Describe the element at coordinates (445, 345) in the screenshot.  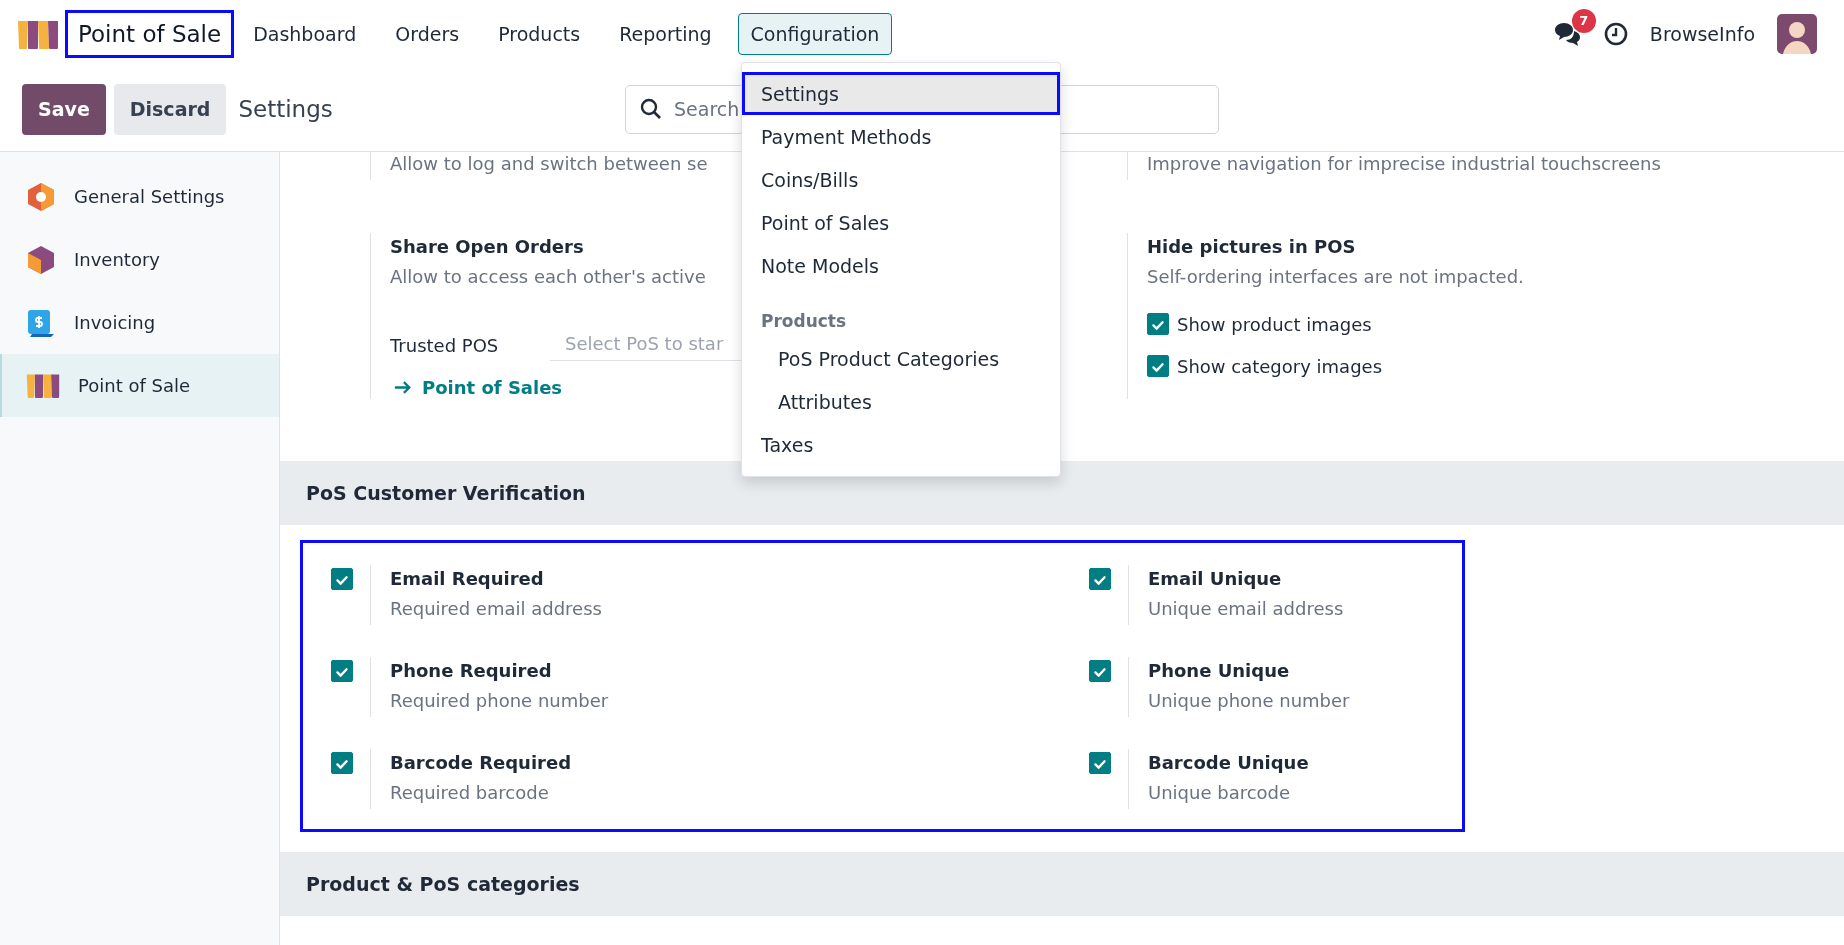
I see `field-label: Trusted POS` at that location.